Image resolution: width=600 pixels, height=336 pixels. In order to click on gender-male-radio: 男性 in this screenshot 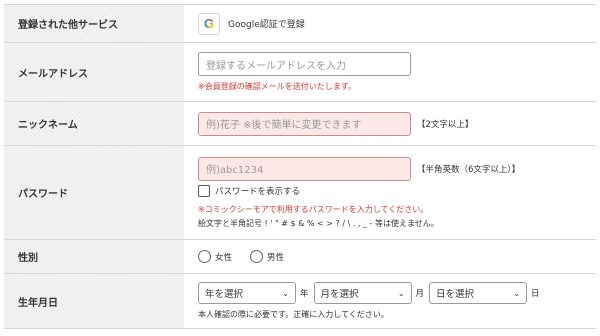, I will do `click(267, 256)`.